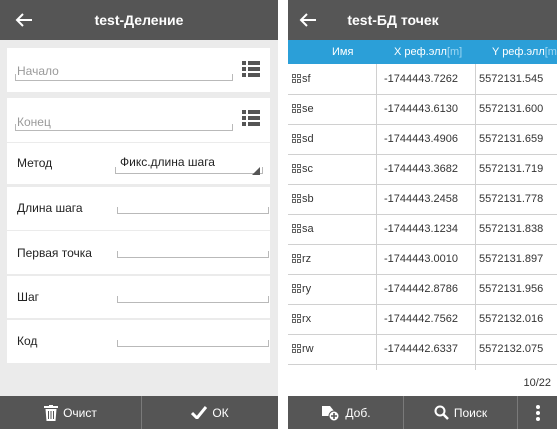 The image size is (557, 429). I want to click on more-menu-button, so click(537, 412).